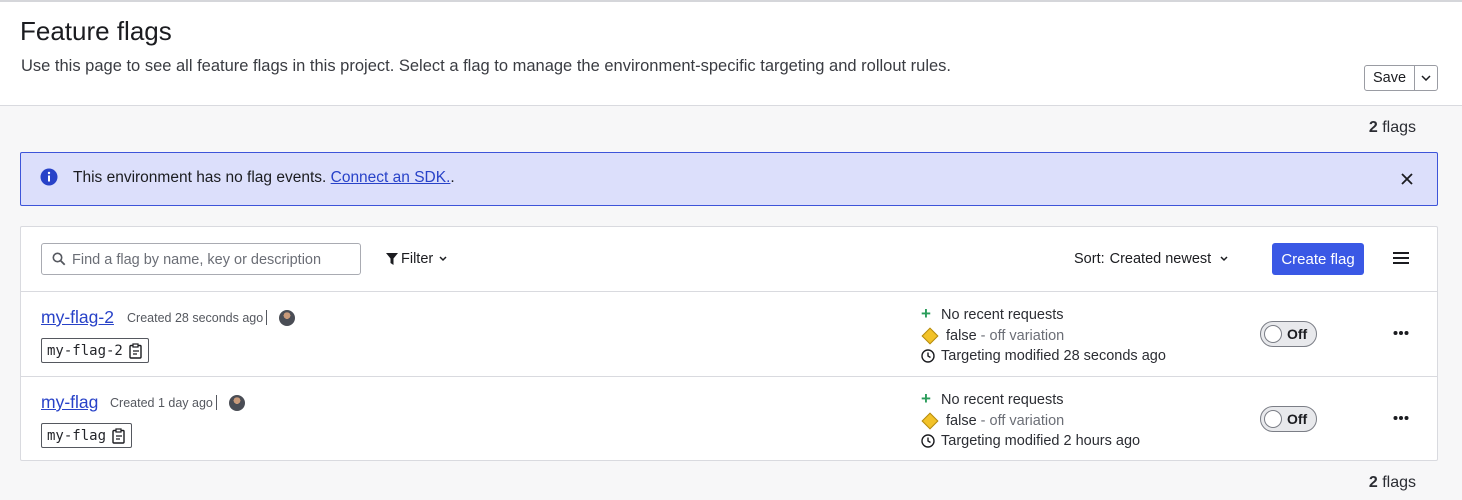 The image size is (1462, 500). I want to click on flag-count-bottom: 2 flags, so click(1392, 483).